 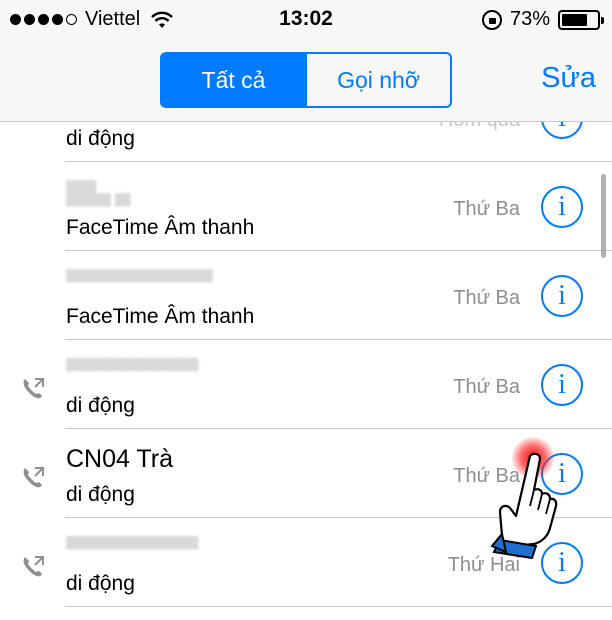 I want to click on segment-all: Tất cả, so click(x=233, y=80).